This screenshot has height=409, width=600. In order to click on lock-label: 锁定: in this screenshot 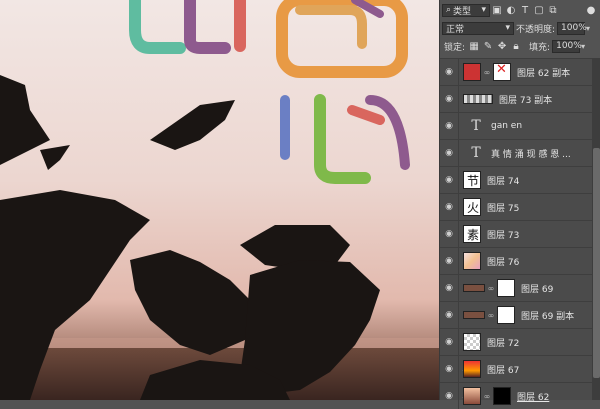, I will do `click(455, 47)`.